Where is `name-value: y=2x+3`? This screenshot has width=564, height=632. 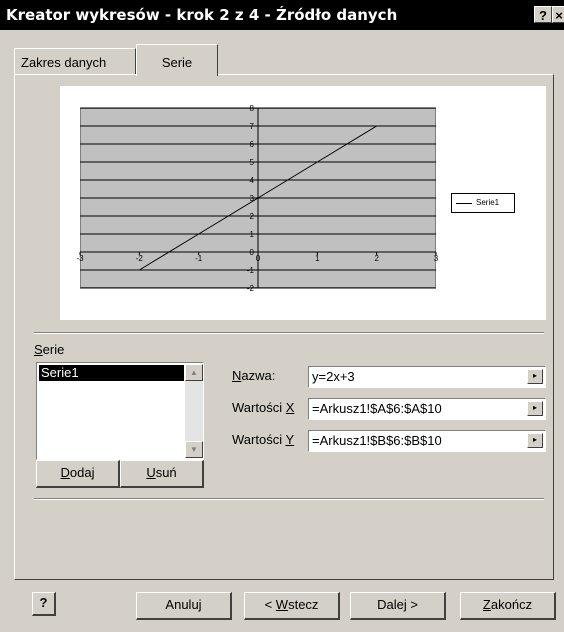 name-value: y=2x+3 is located at coordinates (333, 376).